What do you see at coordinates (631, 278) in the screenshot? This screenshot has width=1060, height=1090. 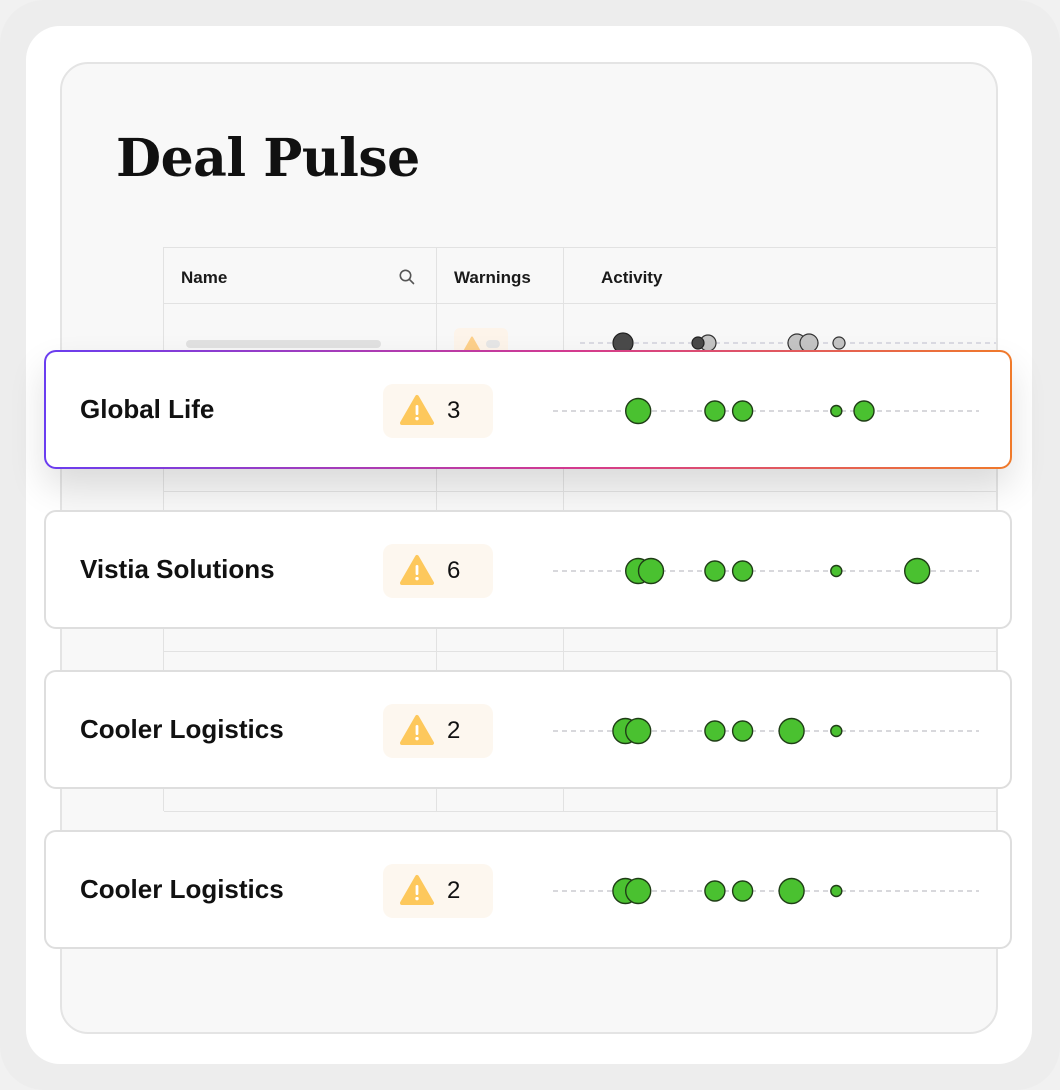 I see `column-header-activity: Activity` at bounding box center [631, 278].